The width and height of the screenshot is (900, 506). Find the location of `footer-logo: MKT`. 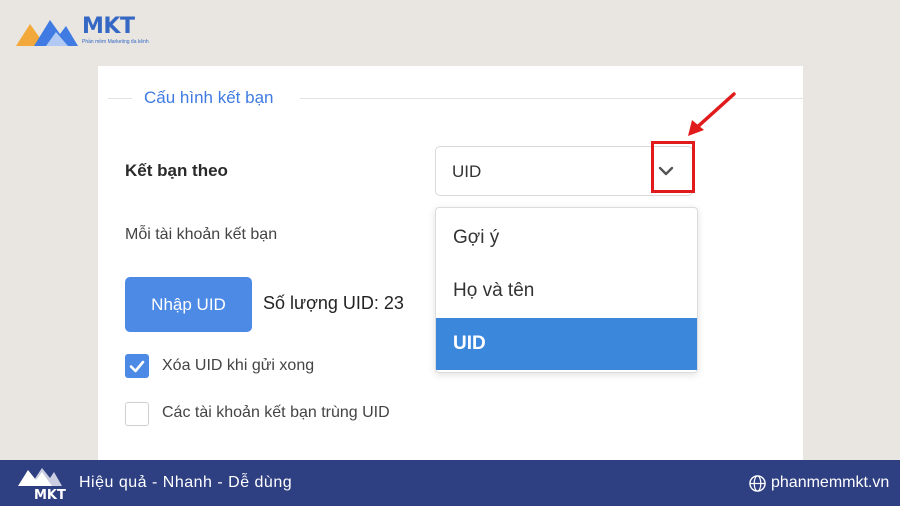

footer-logo: MKT is located at coordinates (41, 484).